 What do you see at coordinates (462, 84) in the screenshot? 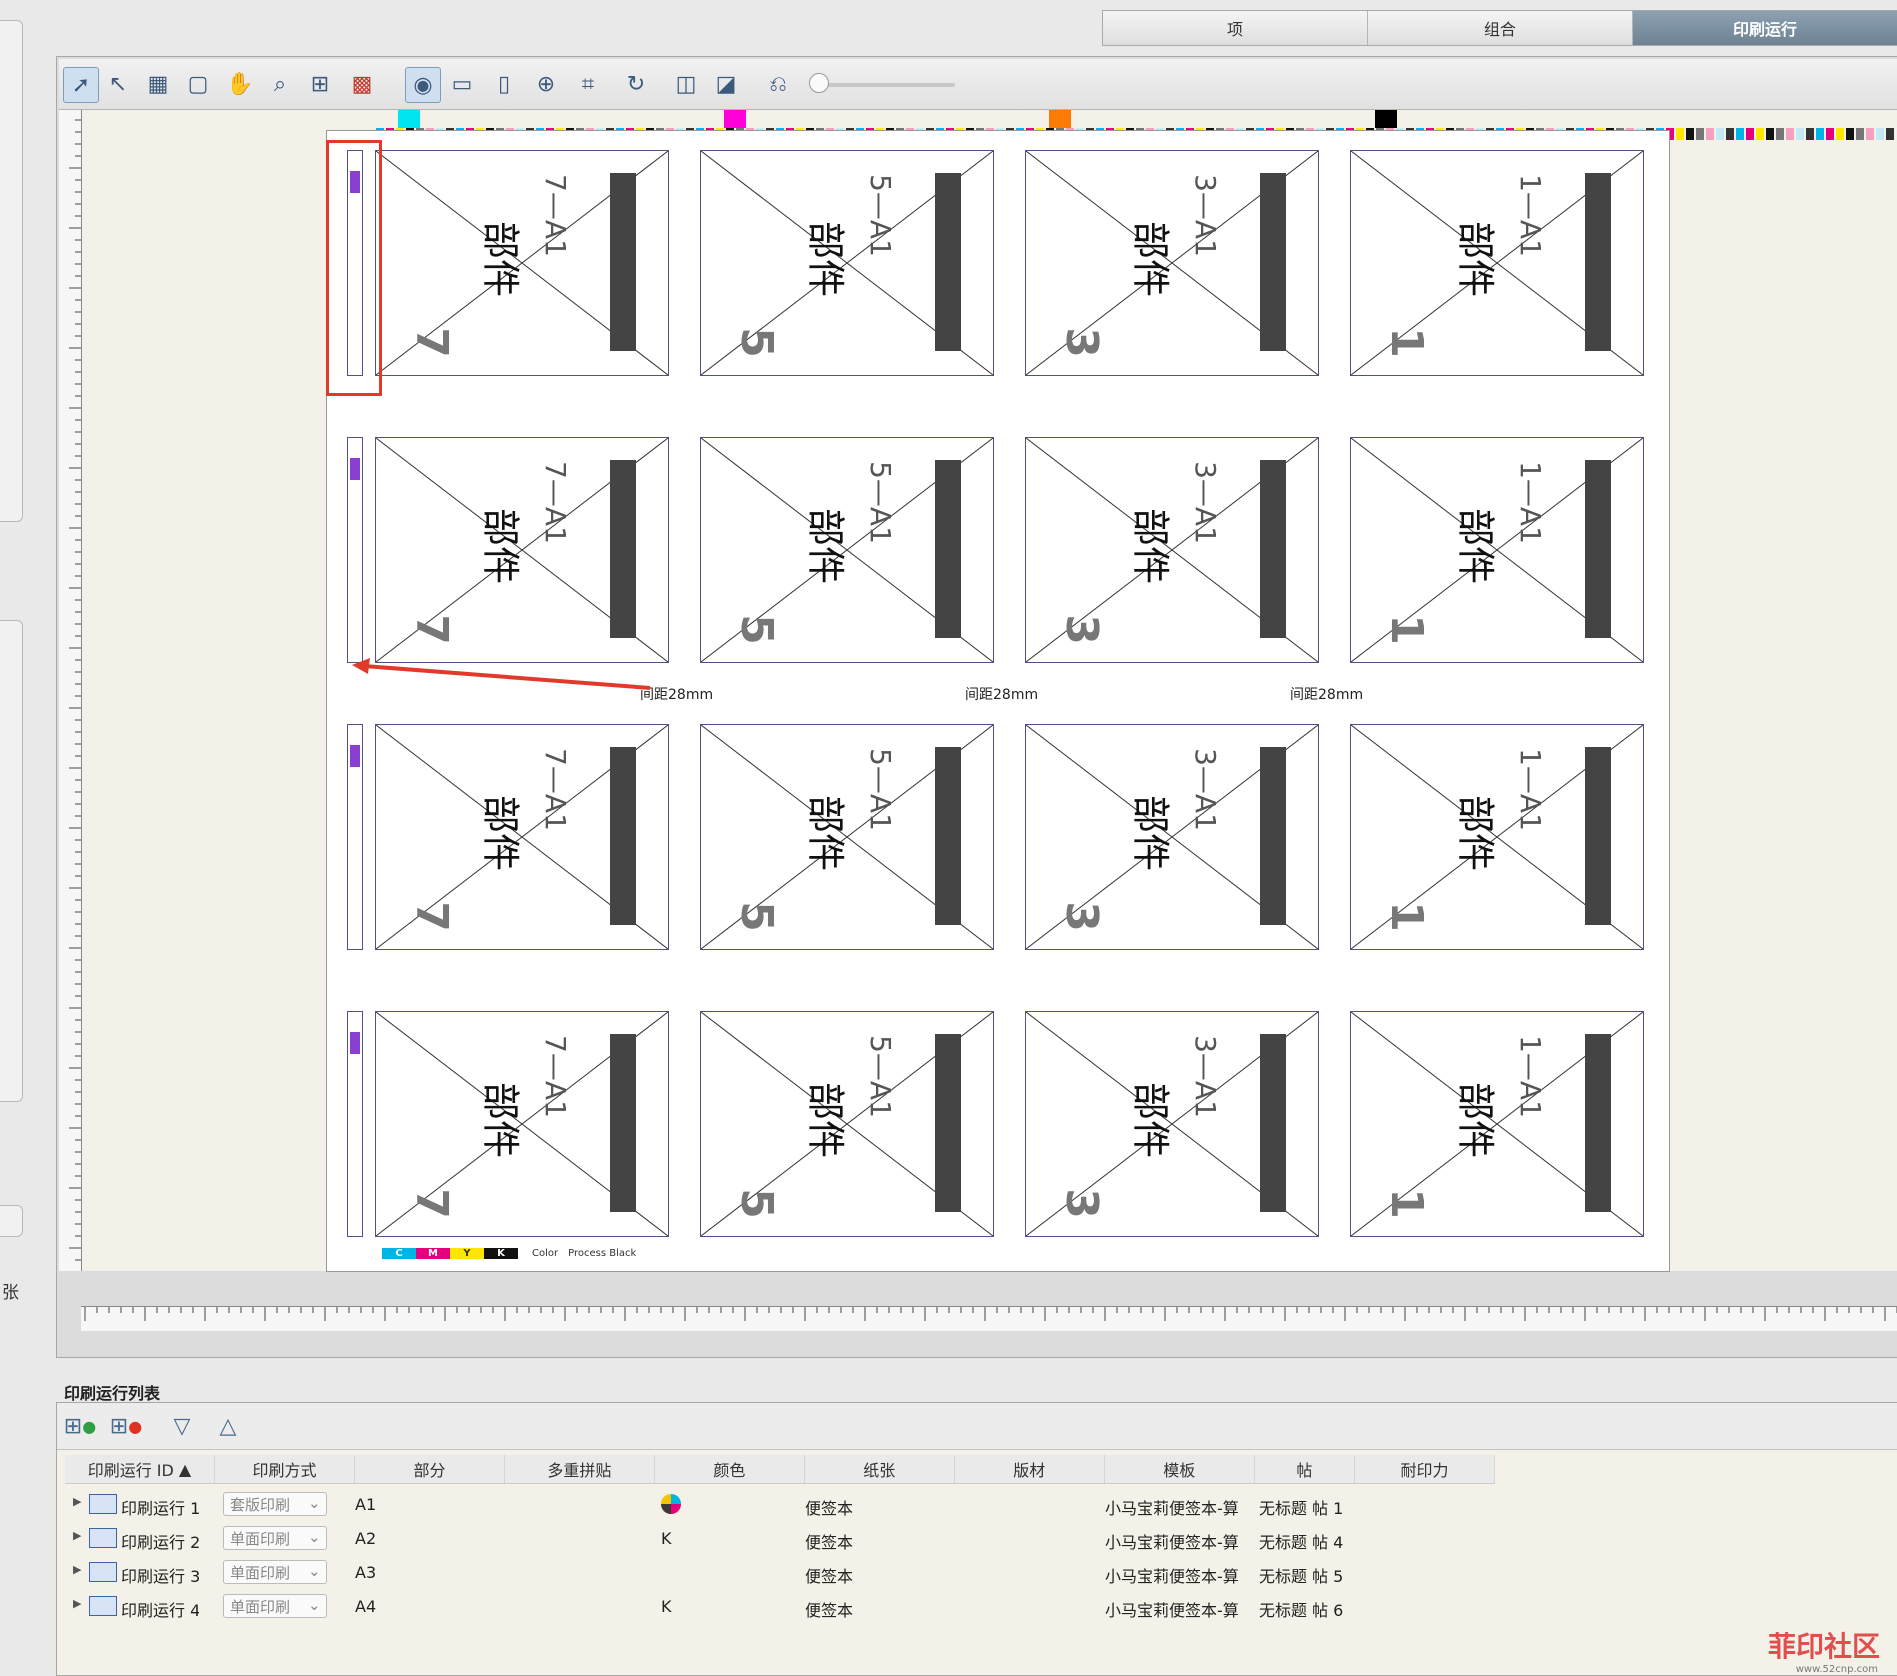
I see `ruler-icon: ▭` at bounding box center [462, 84].